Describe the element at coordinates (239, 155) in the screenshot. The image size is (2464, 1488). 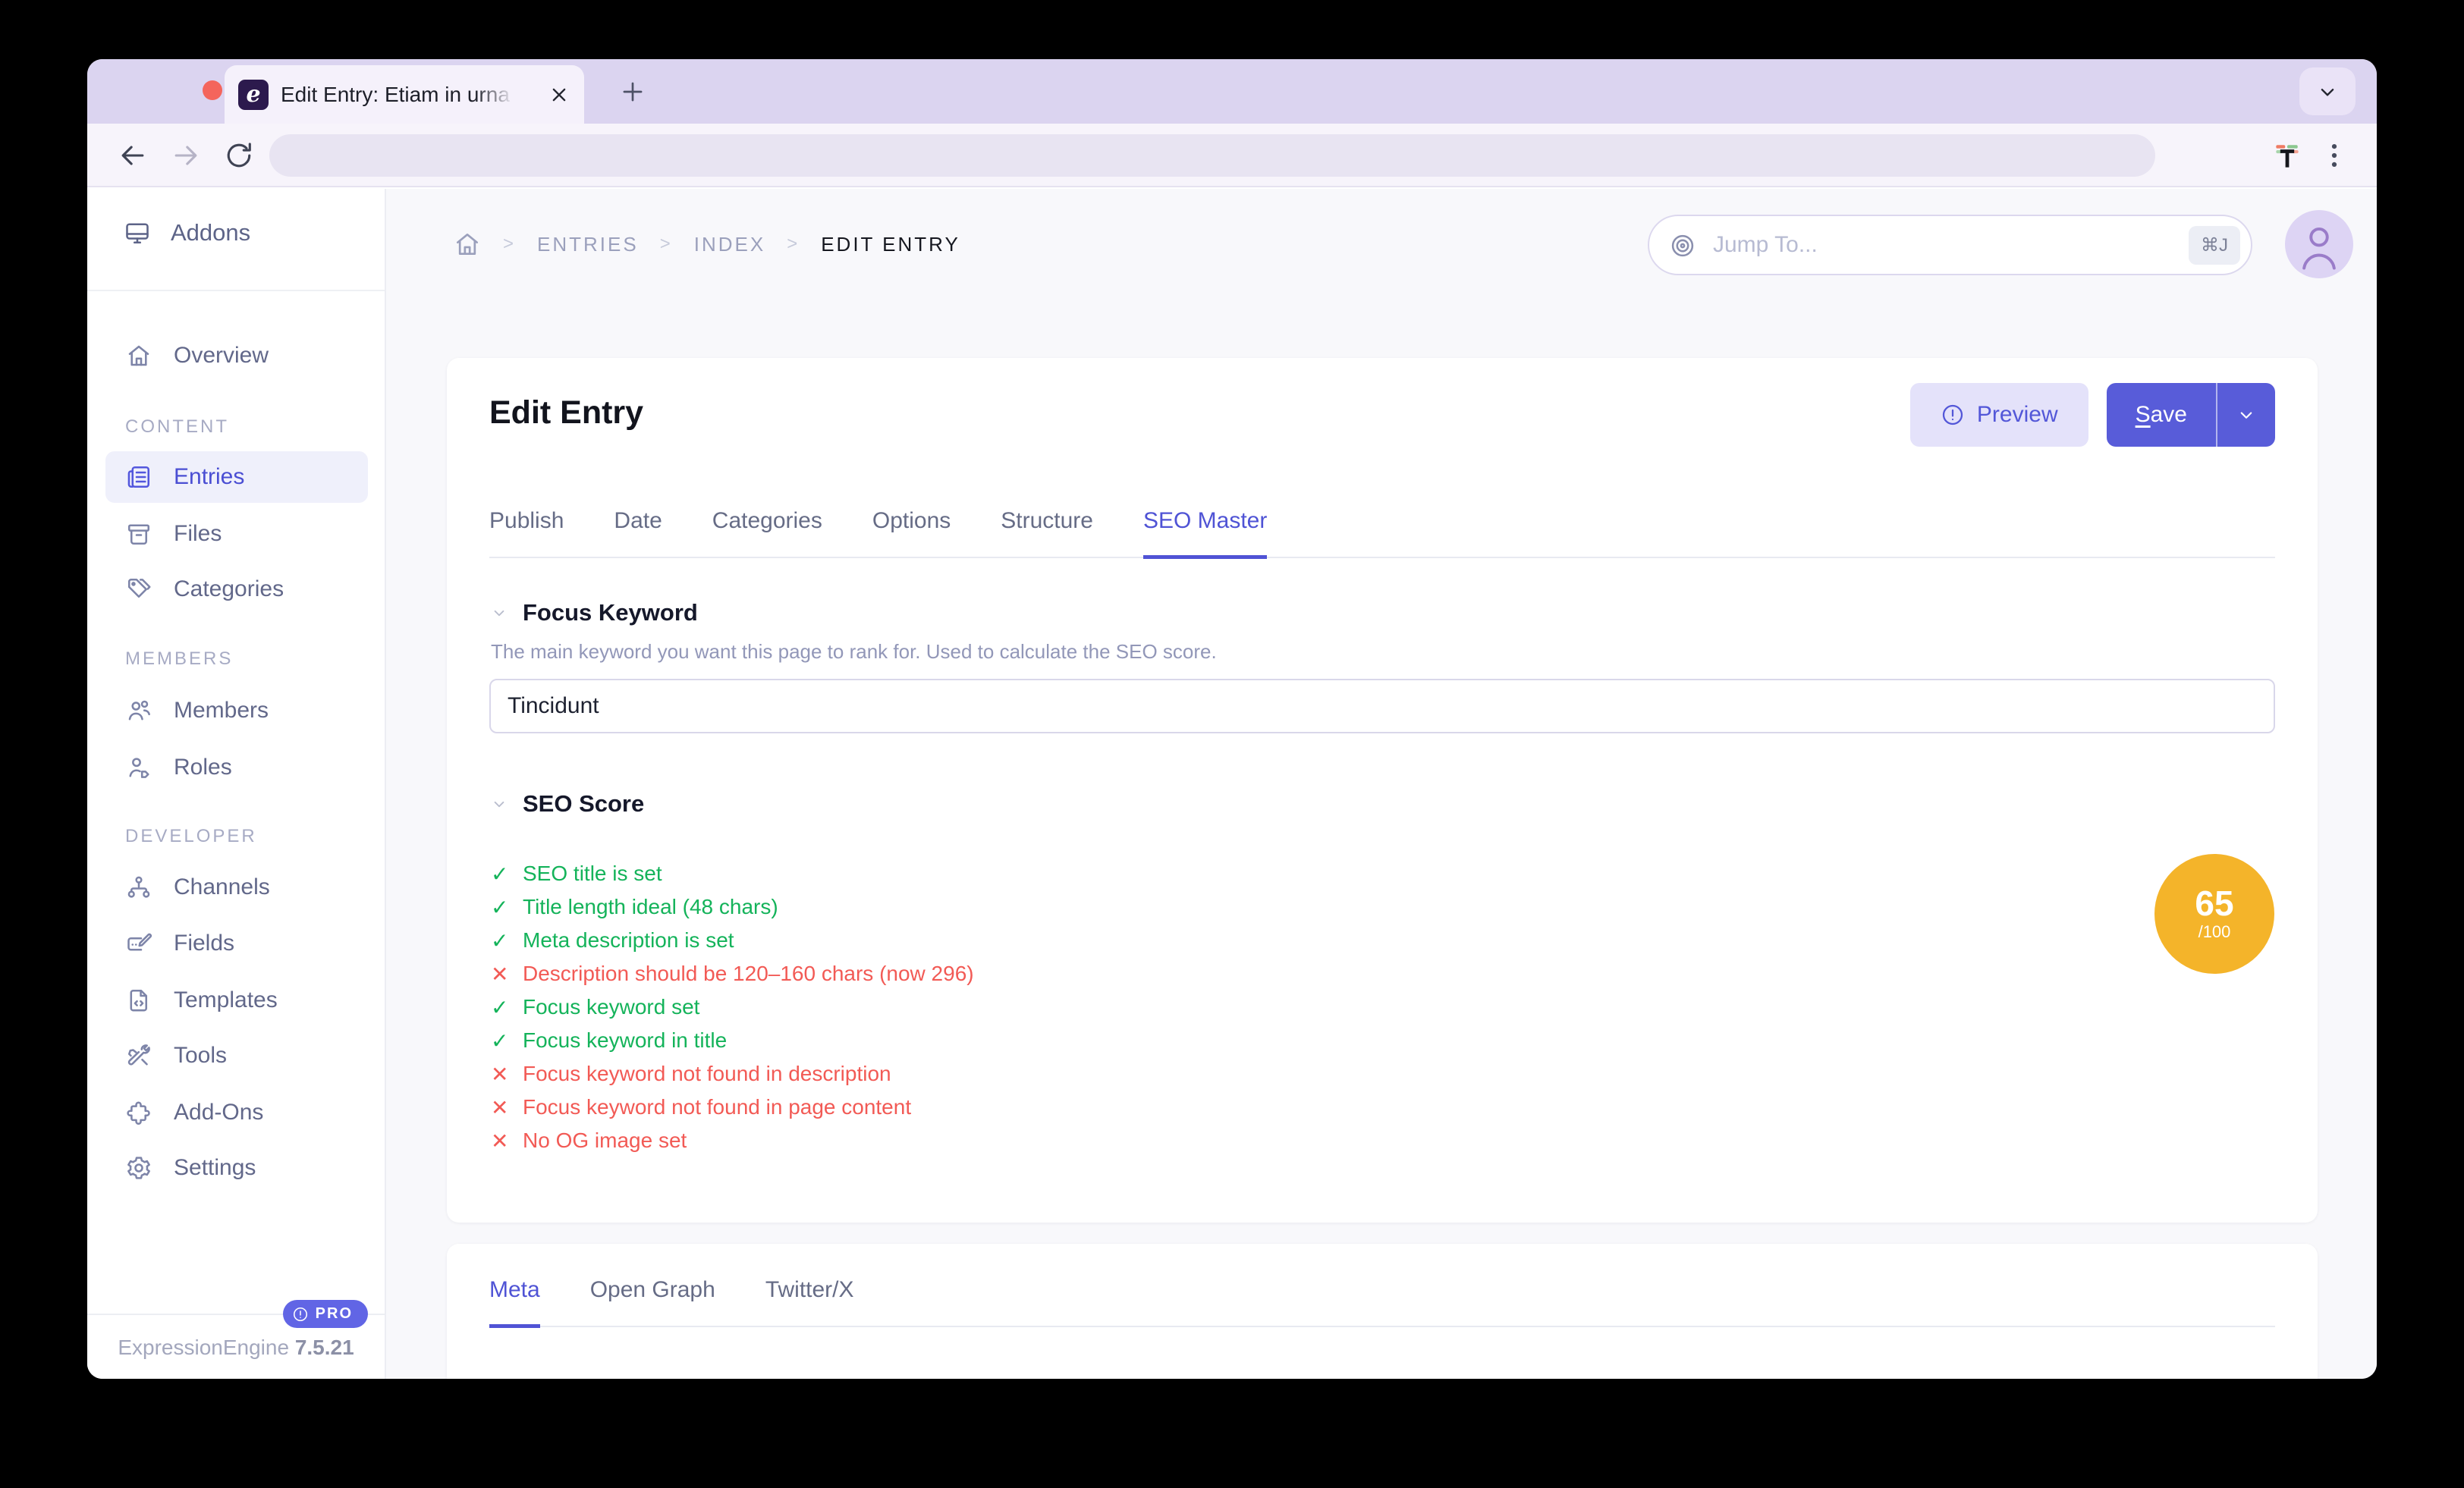
I see `reload-icon` at that location.